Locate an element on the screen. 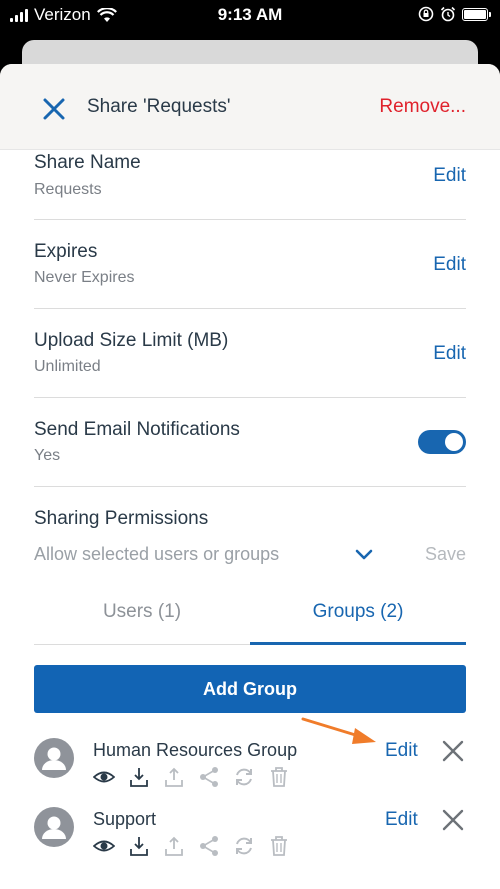  upload-limit-row: Upload Size Limit (MB) Unlimited Edit is located at coordinates (250, 354).